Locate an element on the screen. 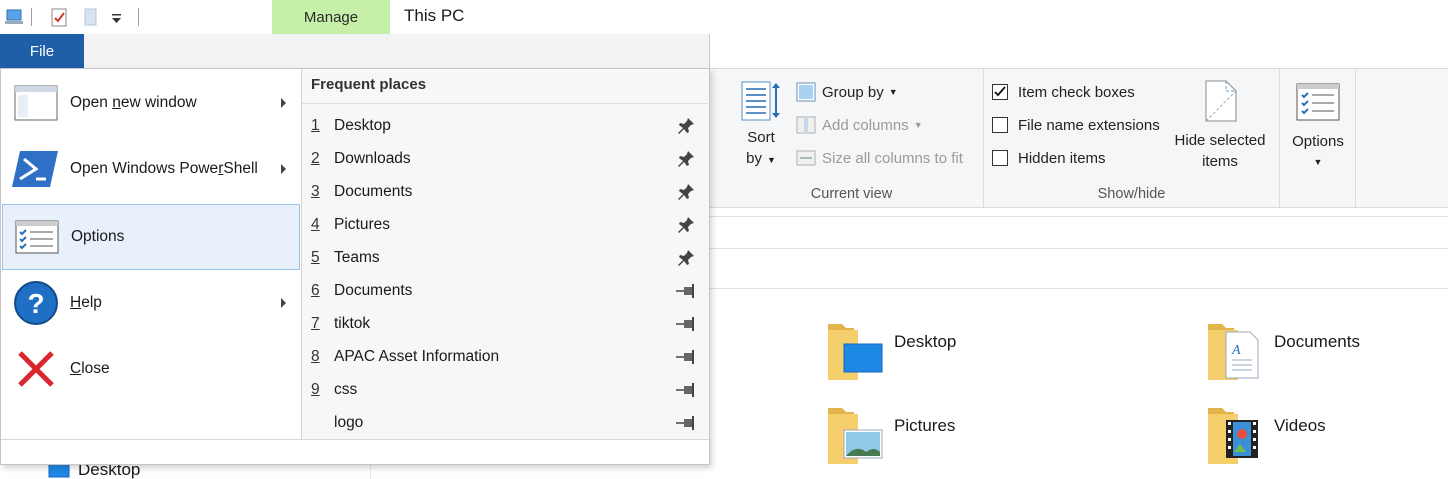 This screenshot has width=1448, height=479. group-by-label: Group by is located at coordinates (853, 92).